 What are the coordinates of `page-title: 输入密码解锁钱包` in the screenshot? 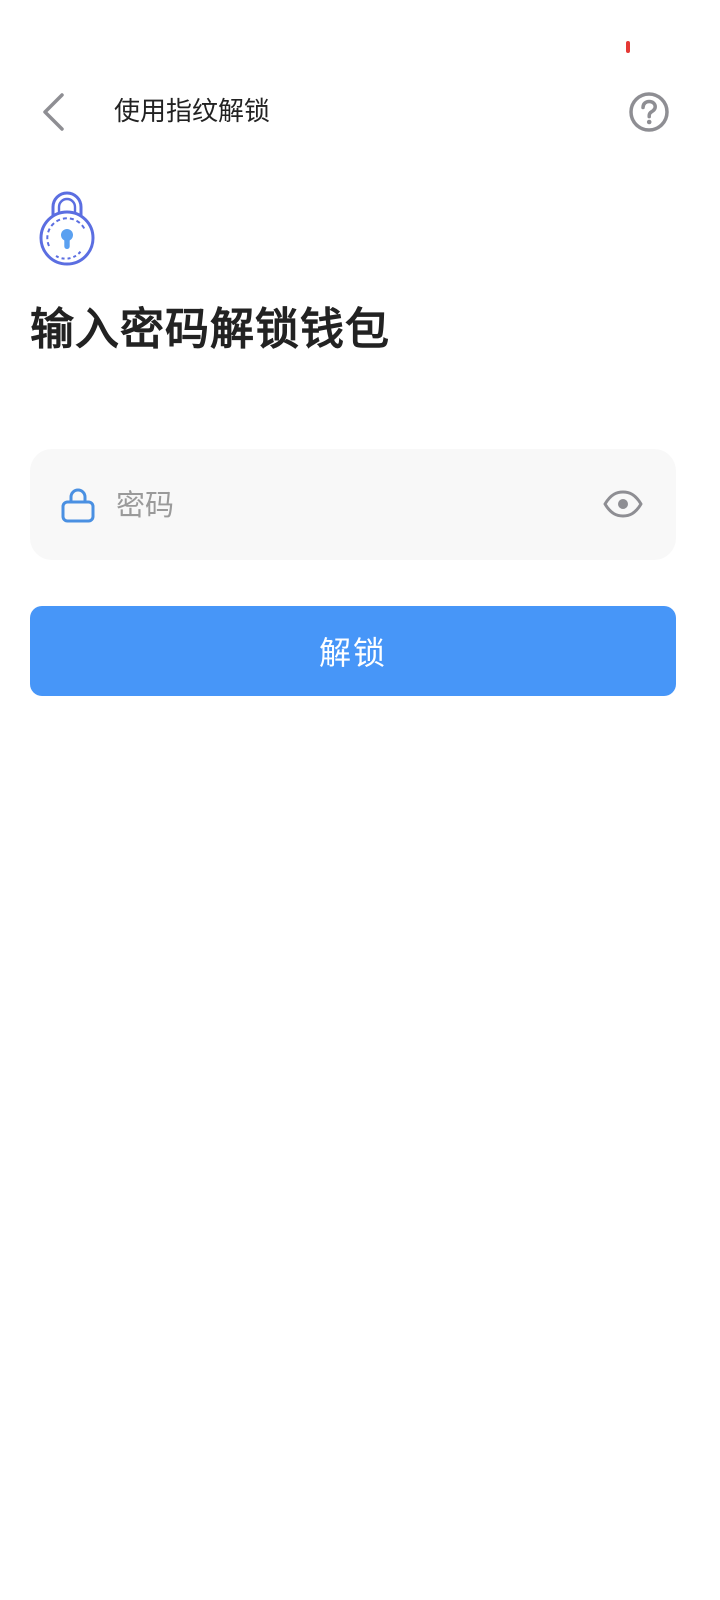 It's located at (210, 329).